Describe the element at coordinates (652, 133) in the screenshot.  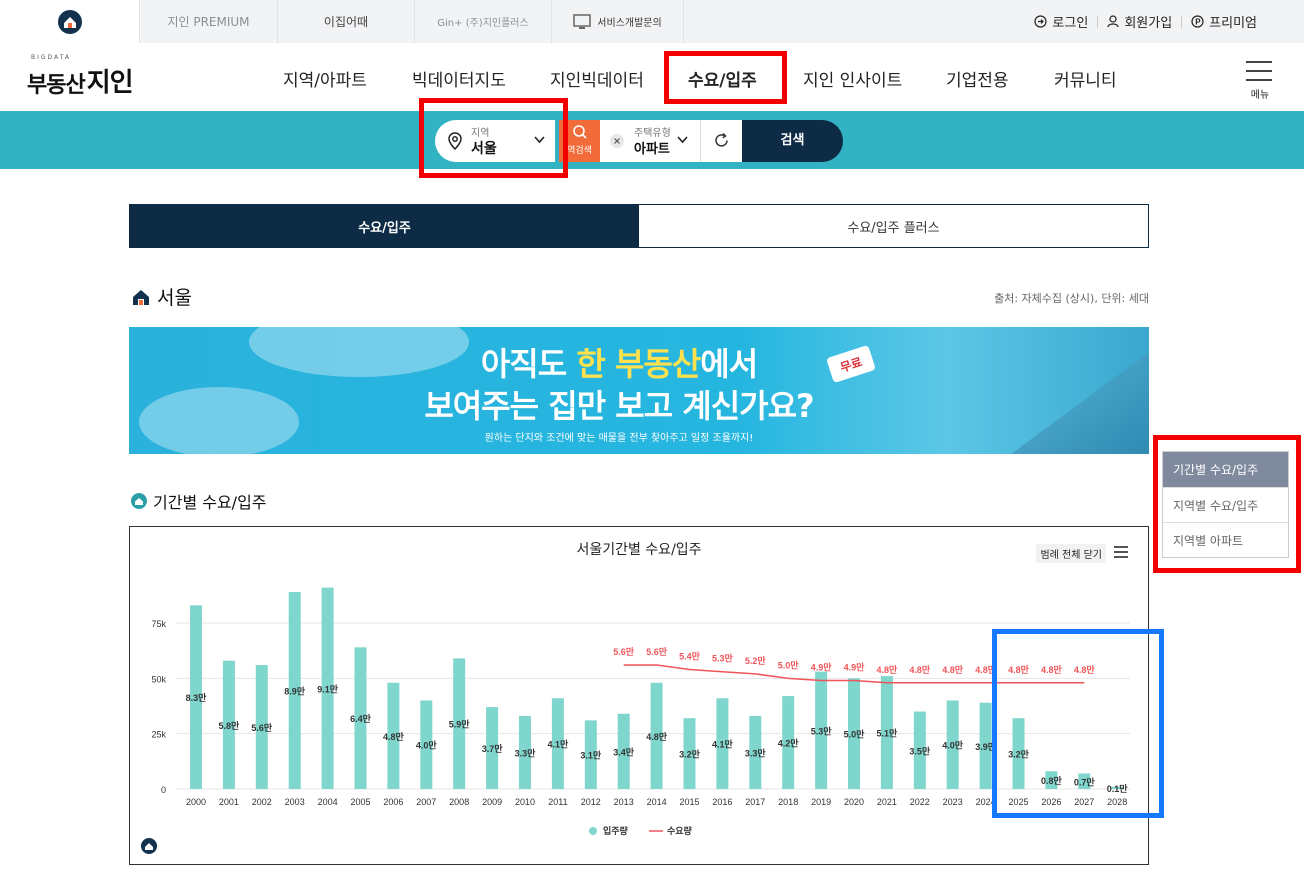
I see `housing-type-label: 주택유형` at that location.